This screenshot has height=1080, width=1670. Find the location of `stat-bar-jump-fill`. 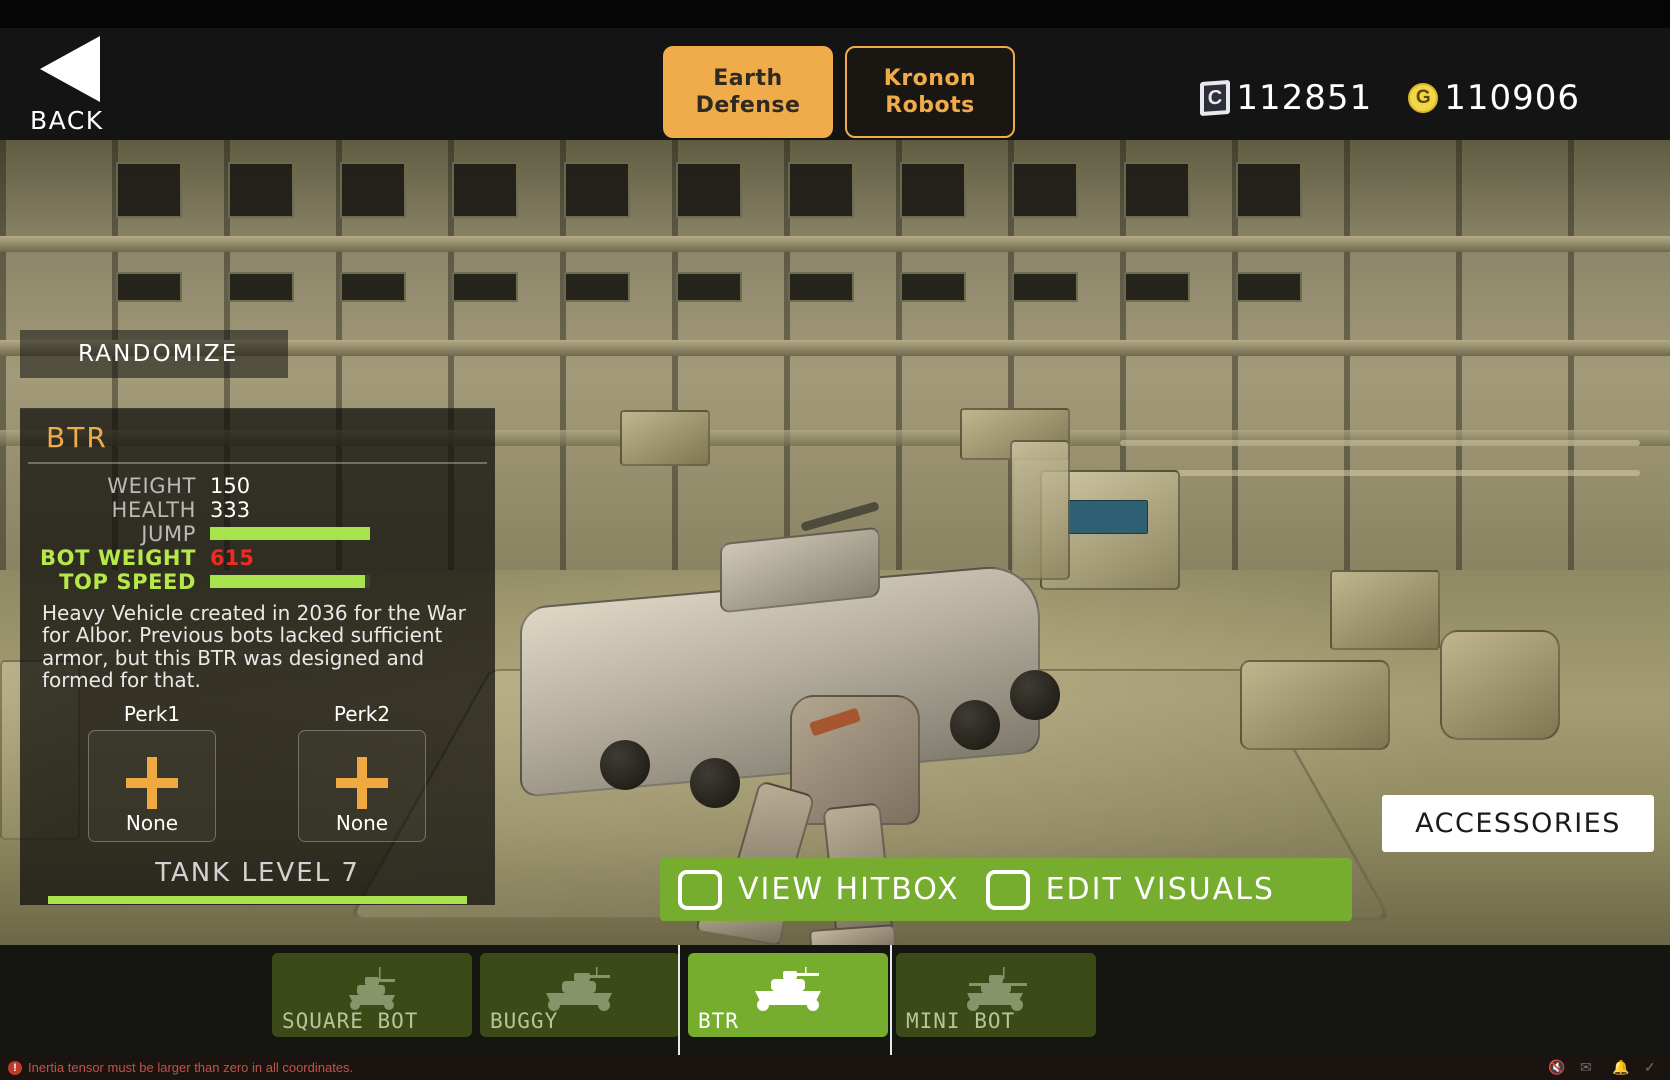

stat-bar-jump-fill is located at coordinates (290, 533).